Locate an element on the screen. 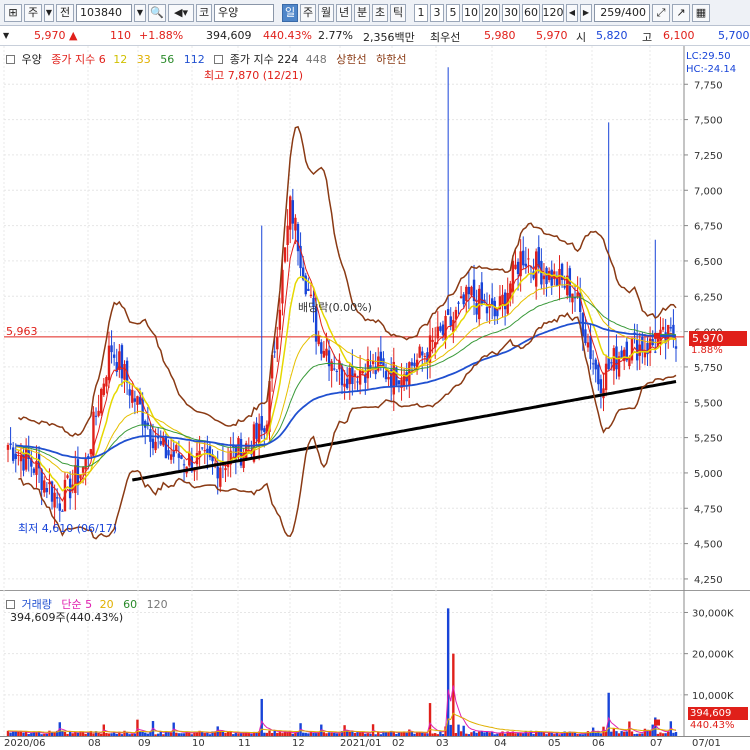 The height and width of the screenshot is (750, 750). period-weekly-tab: 주 is located at coordinates (308, 12).